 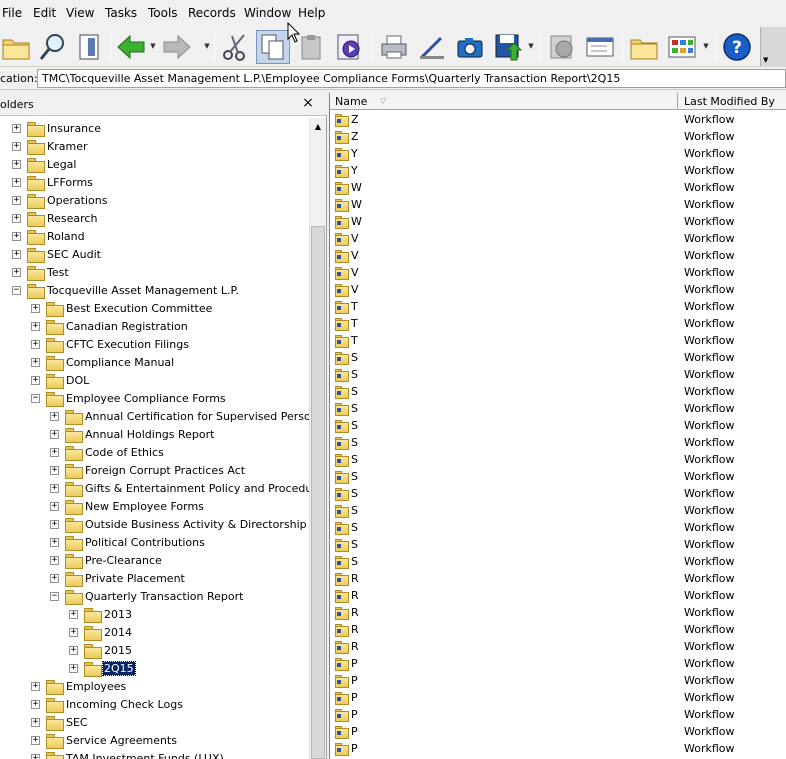 I want to click on tree-folder-label: SEC, so click(x=77, y=722).